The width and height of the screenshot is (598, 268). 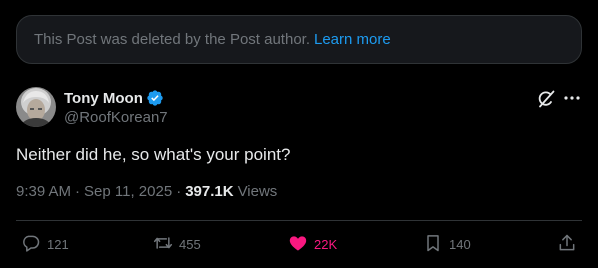 What do you see at coordinates (312, 244) in the screenshot?
I see `like-button: 22K` at bounding box center [312, 244].